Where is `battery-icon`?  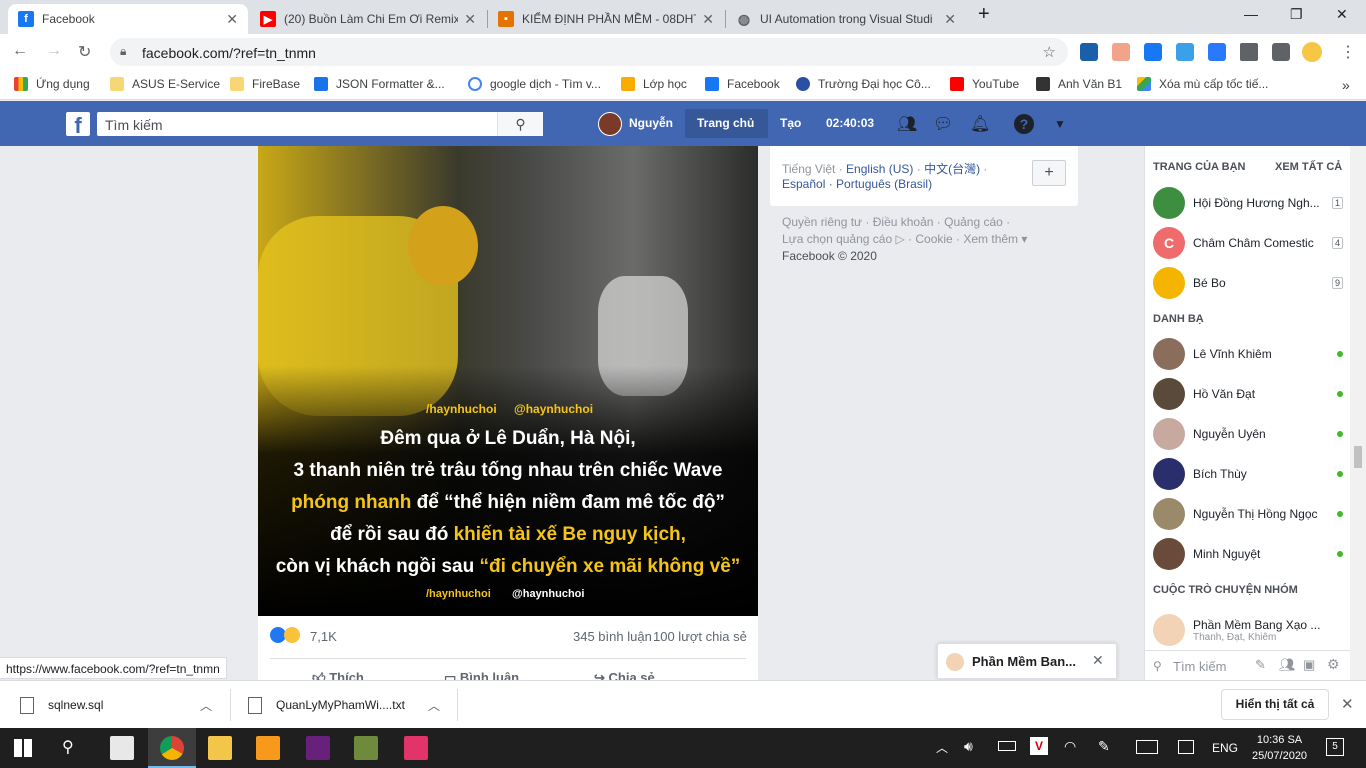
battery-icon is located at coordinates (1007, 746).